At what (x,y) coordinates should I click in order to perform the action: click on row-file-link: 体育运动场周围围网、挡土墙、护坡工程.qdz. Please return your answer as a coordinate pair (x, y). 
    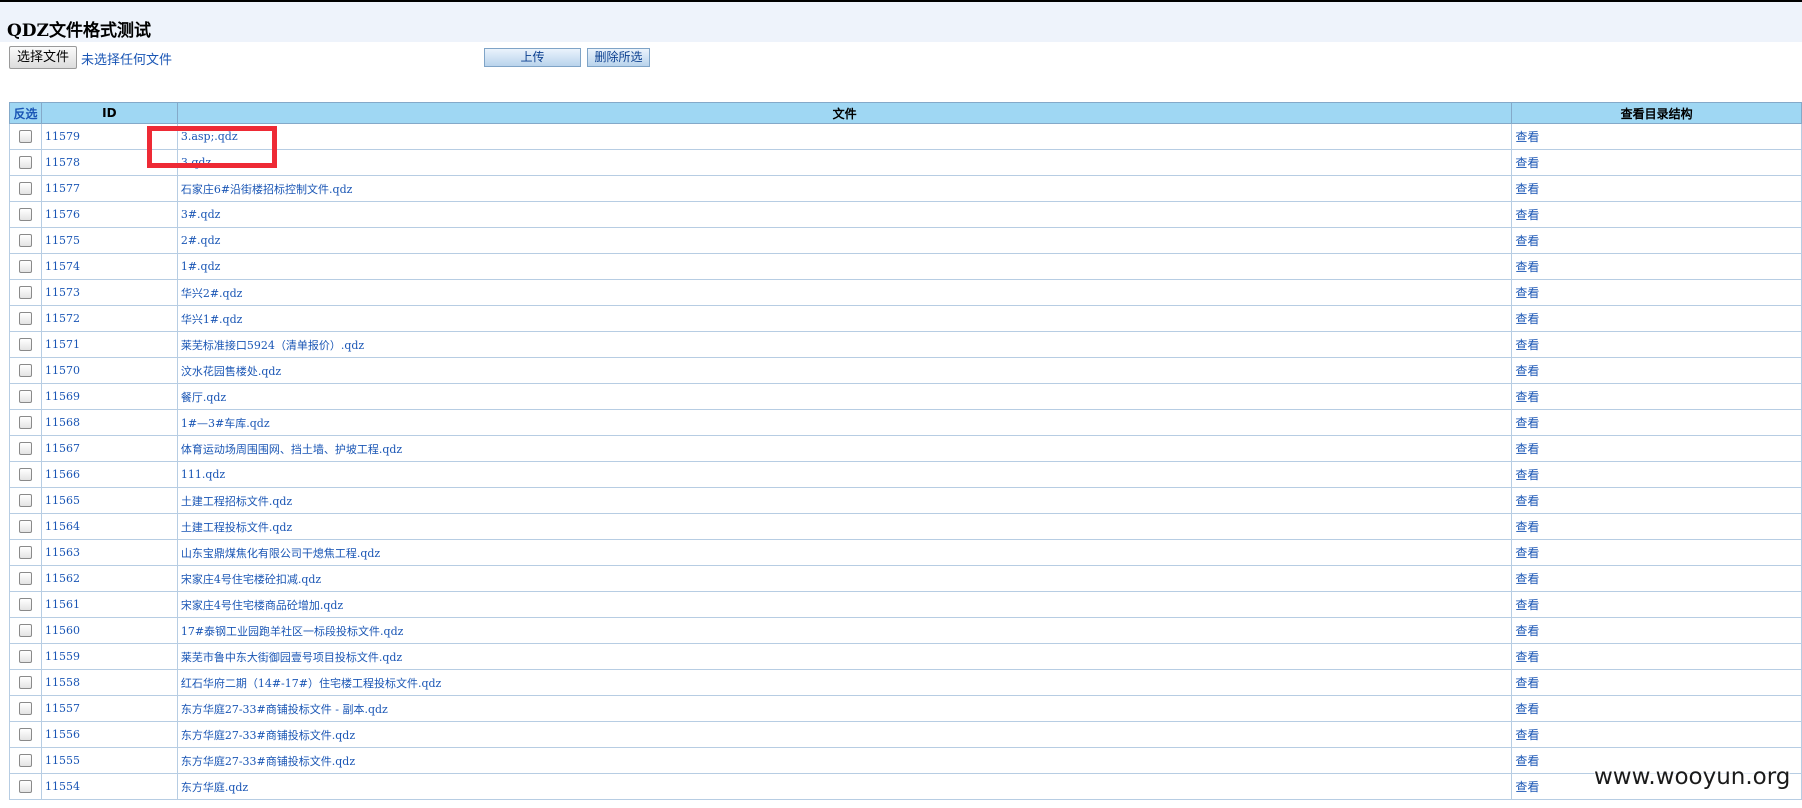
    Looking at the image, I should click on (844, 448).